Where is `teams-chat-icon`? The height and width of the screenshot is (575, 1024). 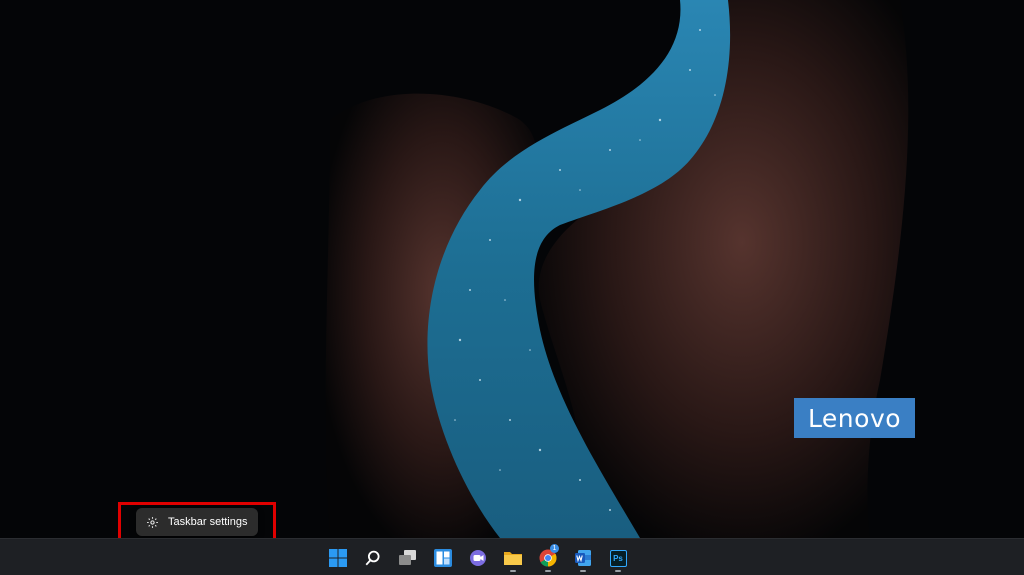 teams-chat-icon is located at coordinates (478, 558).